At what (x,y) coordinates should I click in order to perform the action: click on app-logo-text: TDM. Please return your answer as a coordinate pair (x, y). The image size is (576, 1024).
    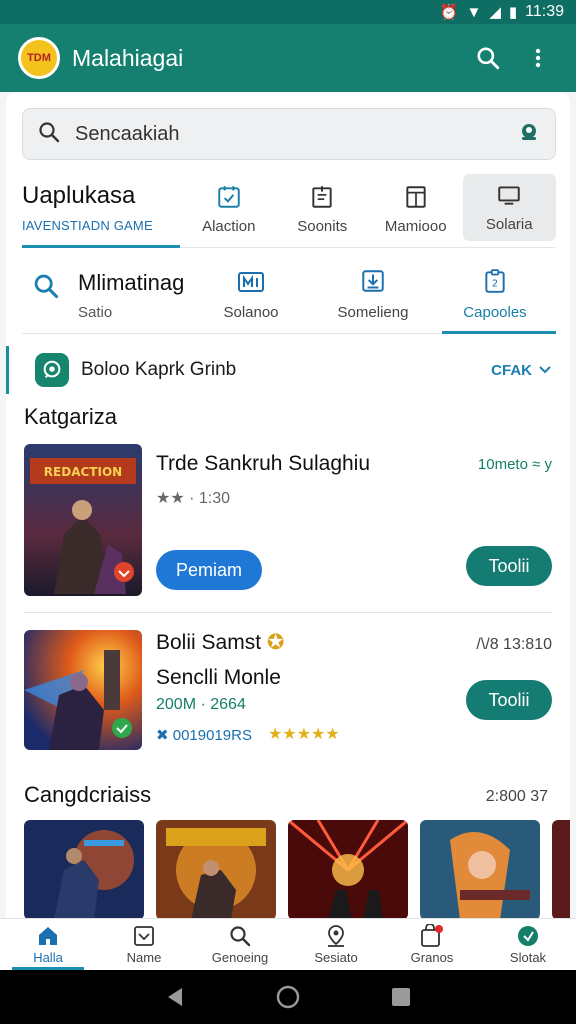
    Looking at the image, I should click on (39, 58).